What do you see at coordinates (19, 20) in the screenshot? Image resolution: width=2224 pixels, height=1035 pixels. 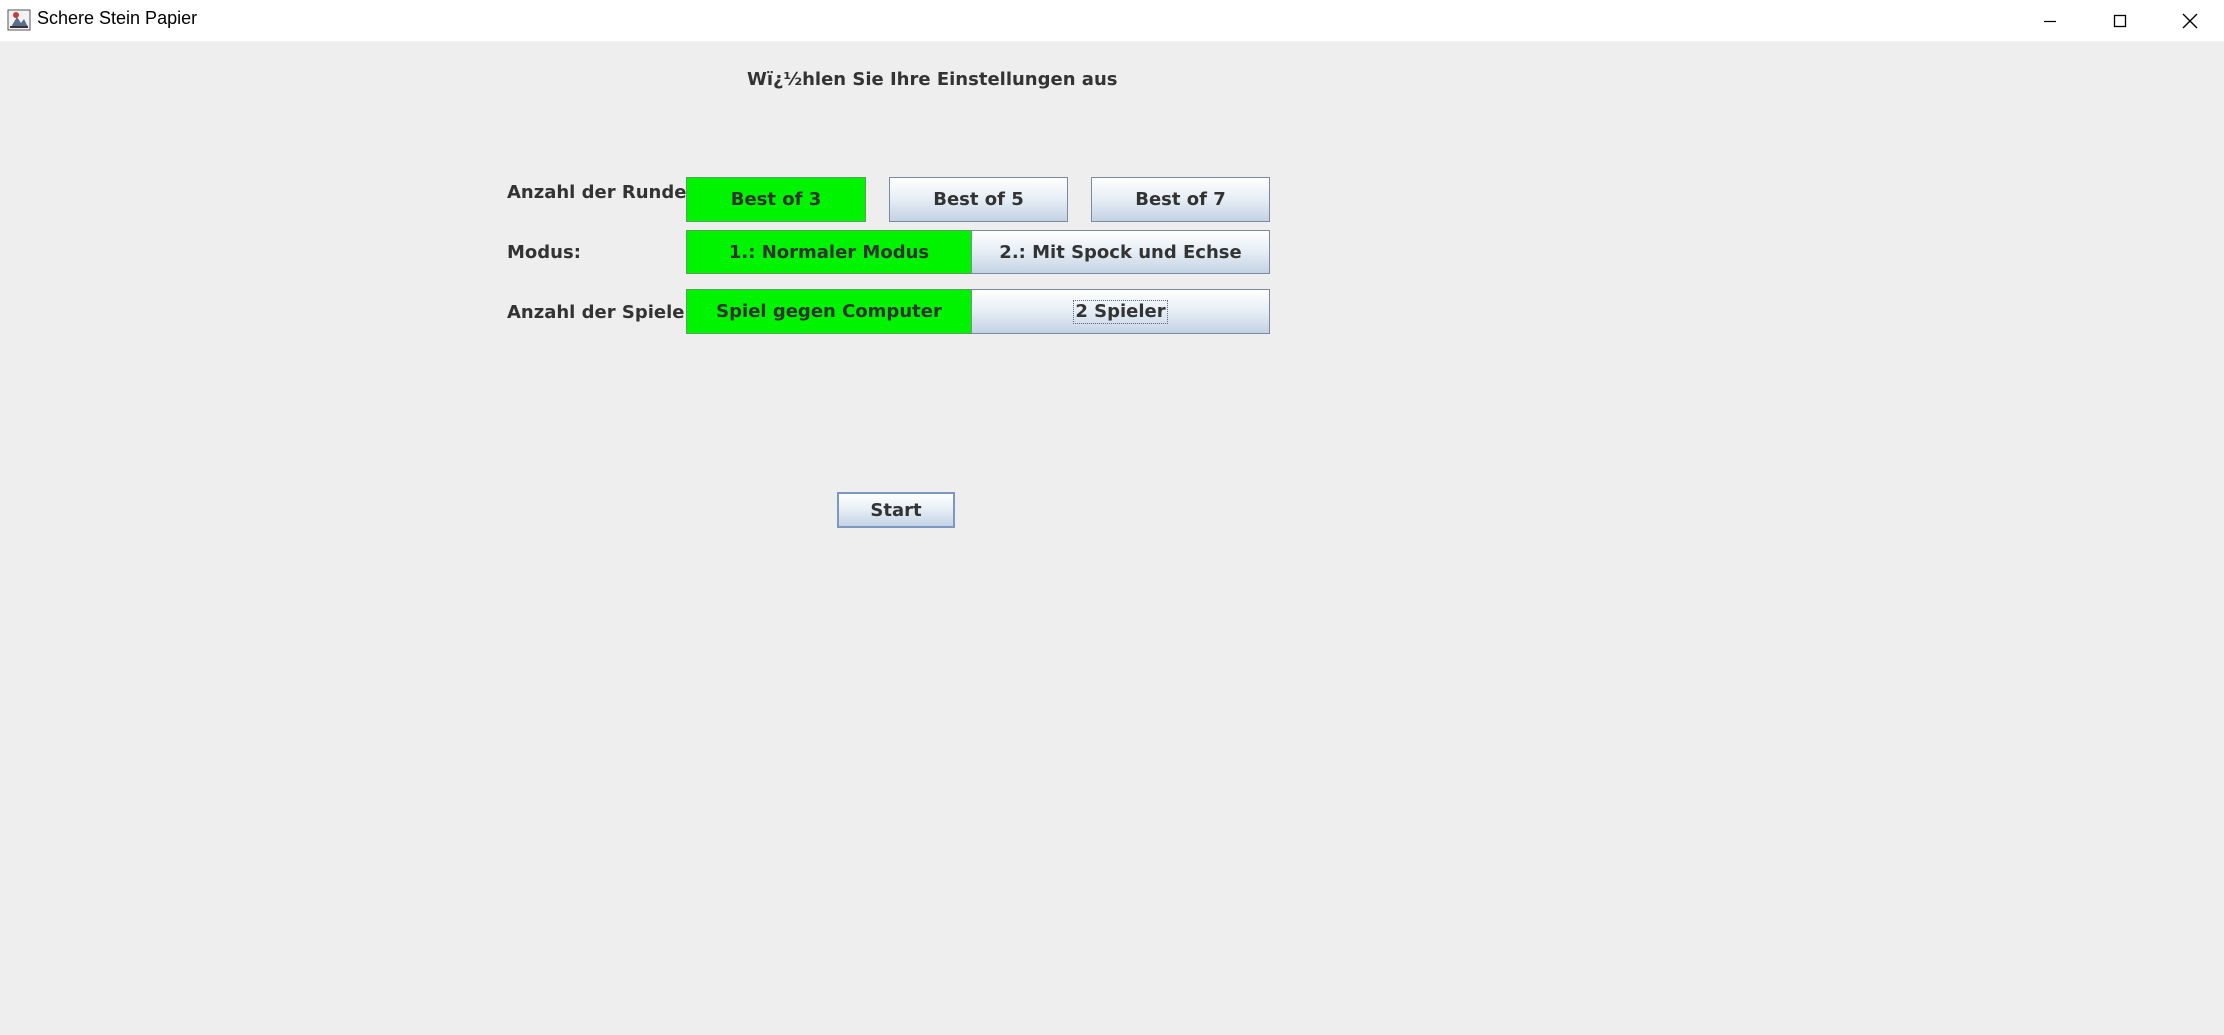 I see `java-app-icon` at bounding box center [19, 20].